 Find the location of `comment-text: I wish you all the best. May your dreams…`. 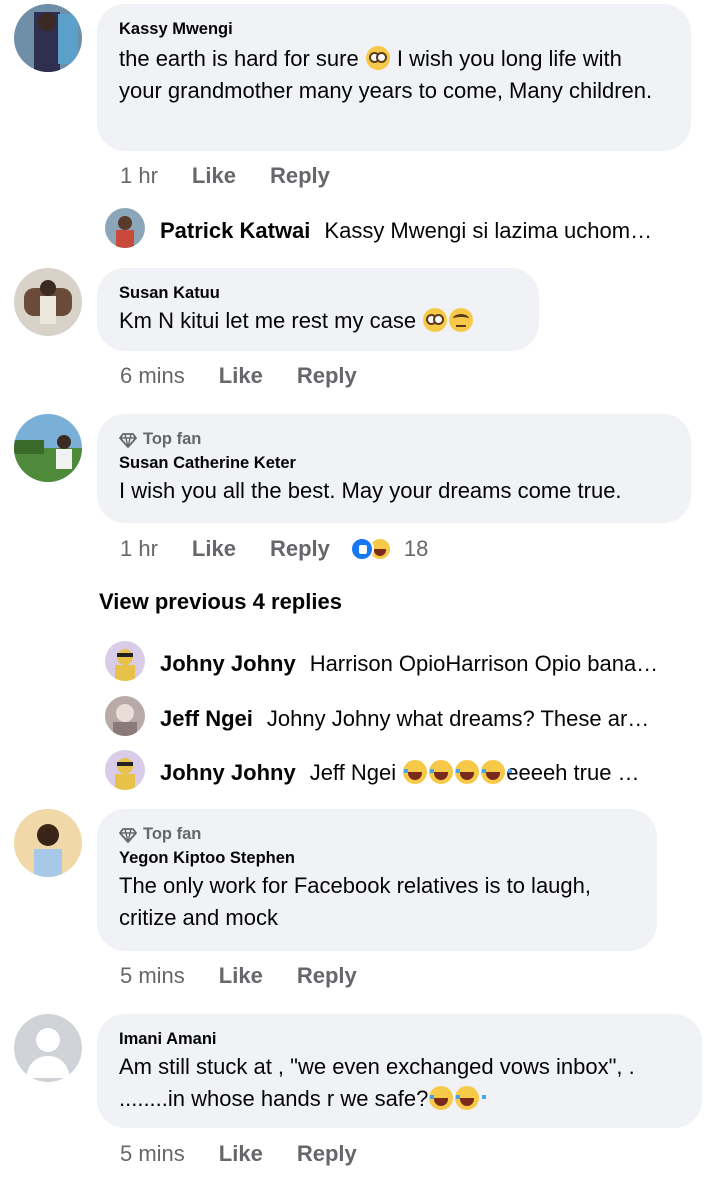

comment-text: I wish you all the best. May your dreams… is located at coordinates (370, 490).